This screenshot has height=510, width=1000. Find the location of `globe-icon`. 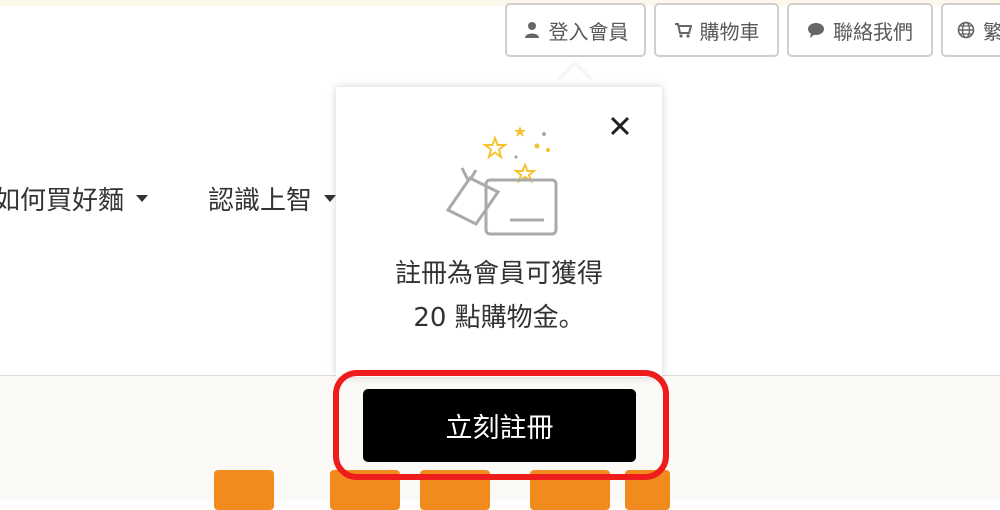

globe-icon is located at coordinates (966, 30).